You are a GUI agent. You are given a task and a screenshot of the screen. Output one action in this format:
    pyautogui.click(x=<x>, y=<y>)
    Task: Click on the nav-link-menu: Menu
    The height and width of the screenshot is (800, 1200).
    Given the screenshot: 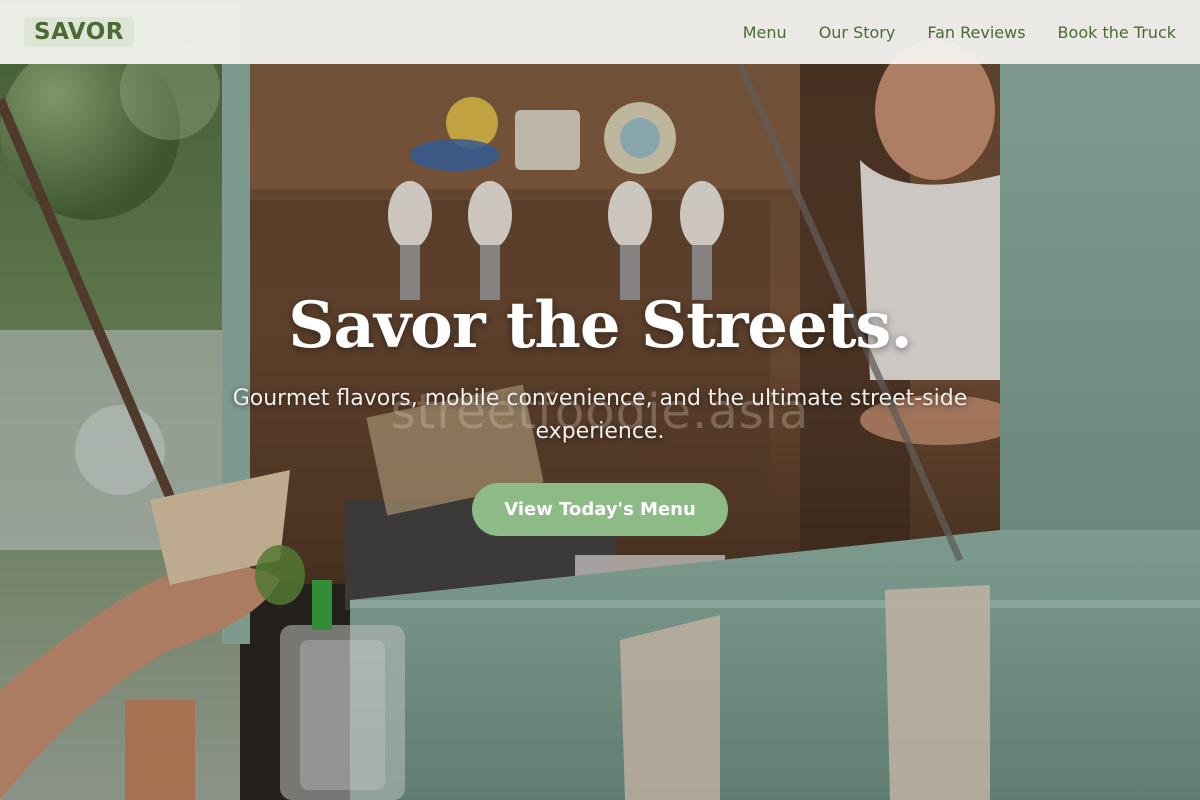 What is the action you would take?
    pyautogui.click(x=765, y=32)
    